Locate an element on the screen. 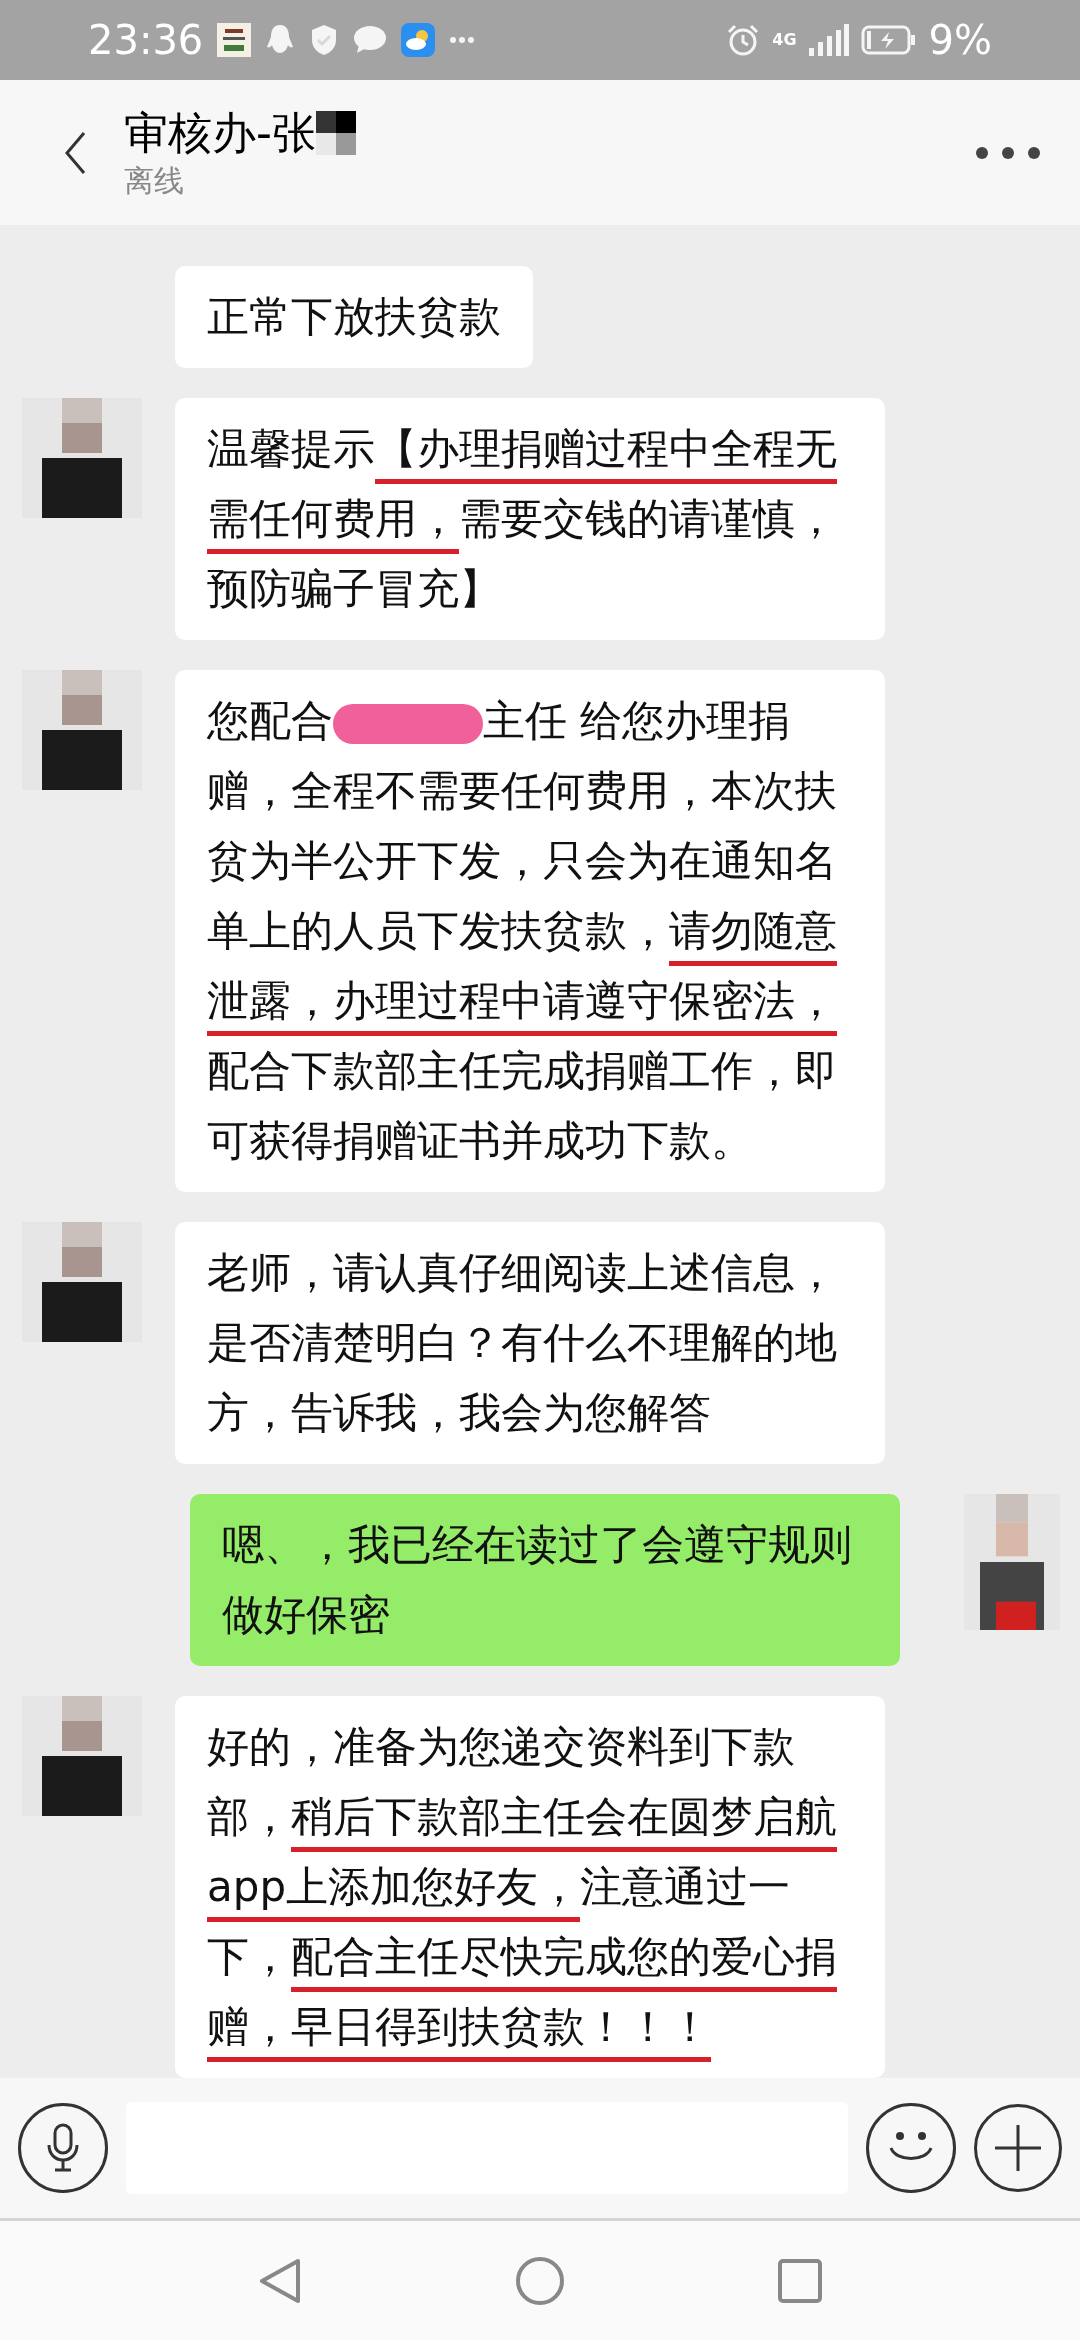 The height and width of the screenshot is (2340, 1080). status-time: 23:36 is located at coordinates (146, 40).